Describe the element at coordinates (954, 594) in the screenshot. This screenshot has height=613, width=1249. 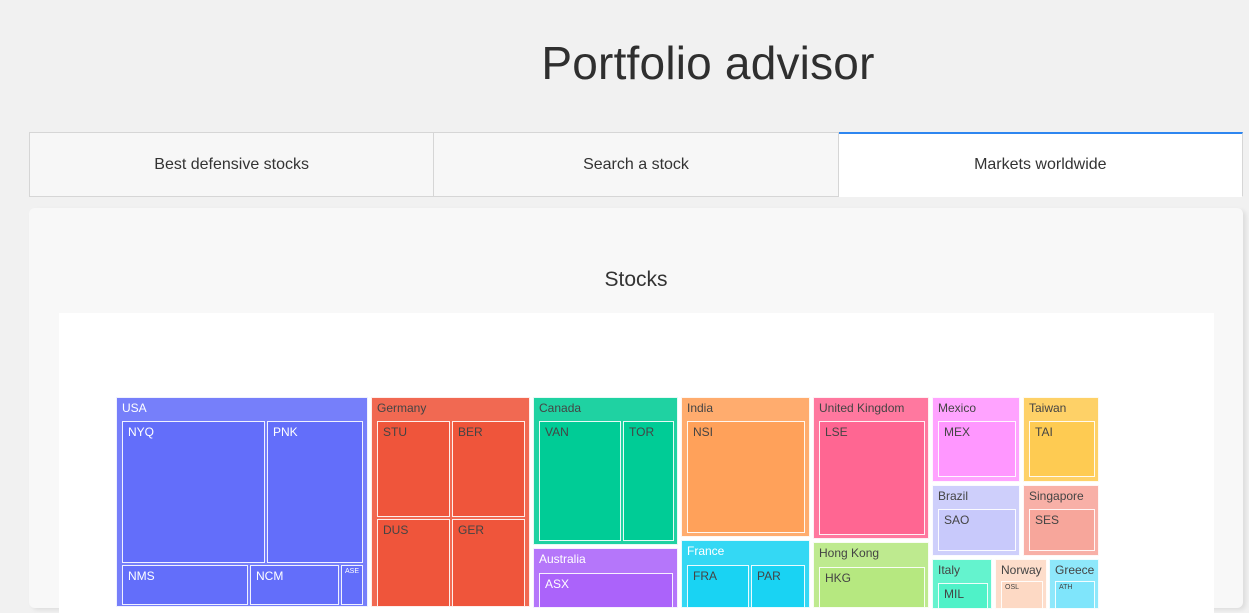
I see `treemap-tile-label: MIL` at that location.